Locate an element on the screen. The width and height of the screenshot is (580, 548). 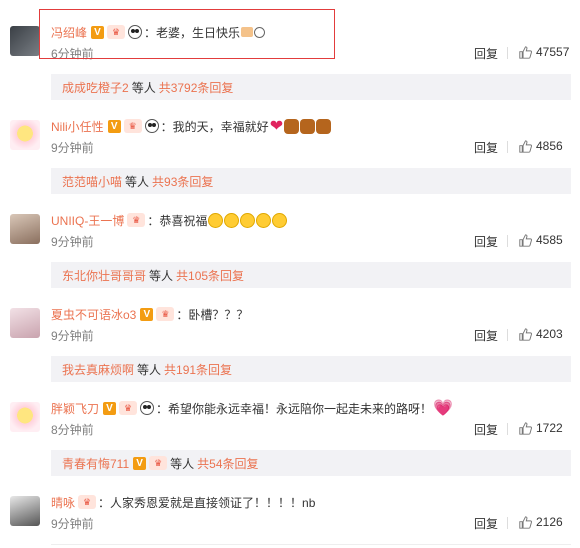
username-link: 夏虫不可语冰o3 is located at coordinates (93, 314).